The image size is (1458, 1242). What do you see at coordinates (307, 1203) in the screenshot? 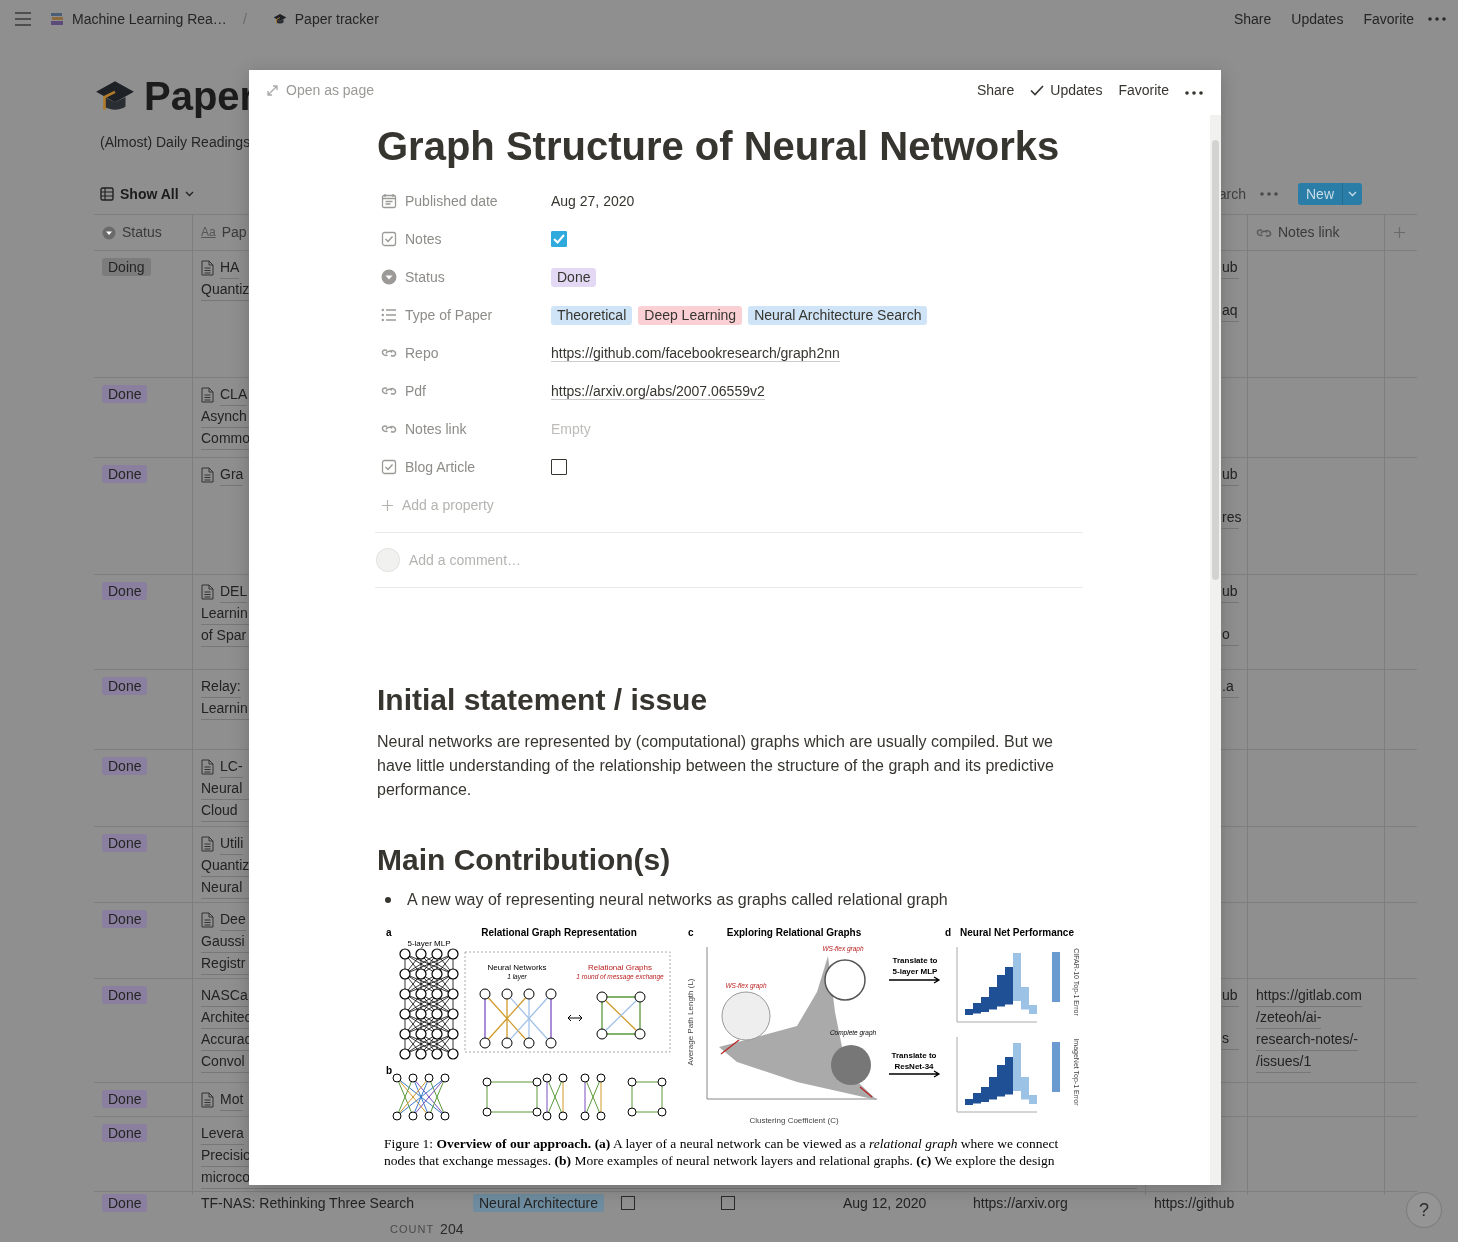
I see `table-cell: TF-NAS: Rethinking Three Search` at bounding box center [307, 1203].